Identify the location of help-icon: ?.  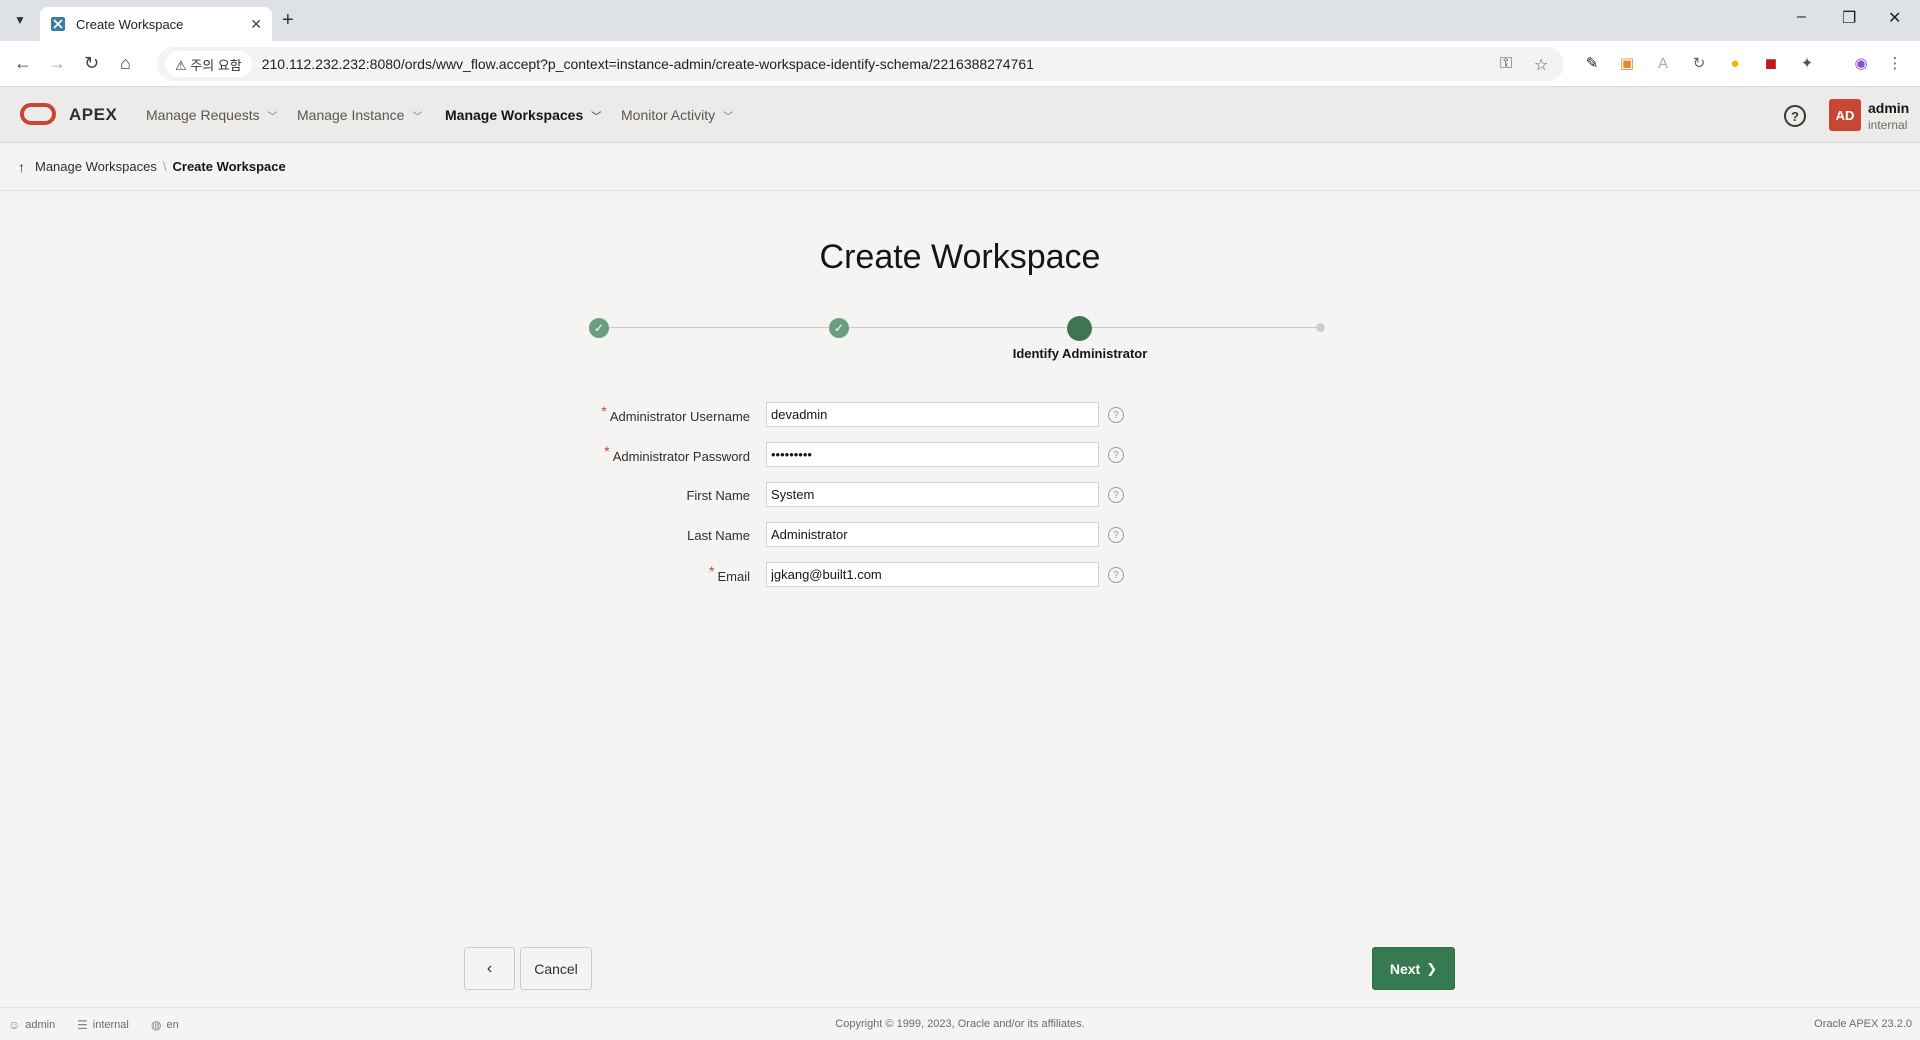
(1795, 116).